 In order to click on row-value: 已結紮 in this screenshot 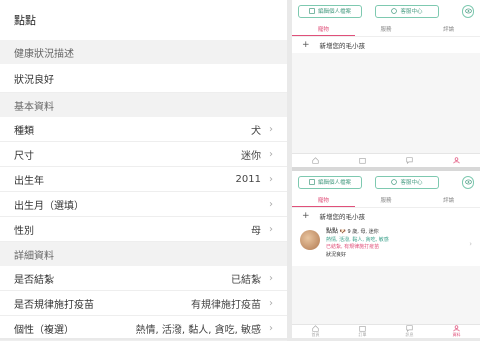, I will do `click(246, 280)`.